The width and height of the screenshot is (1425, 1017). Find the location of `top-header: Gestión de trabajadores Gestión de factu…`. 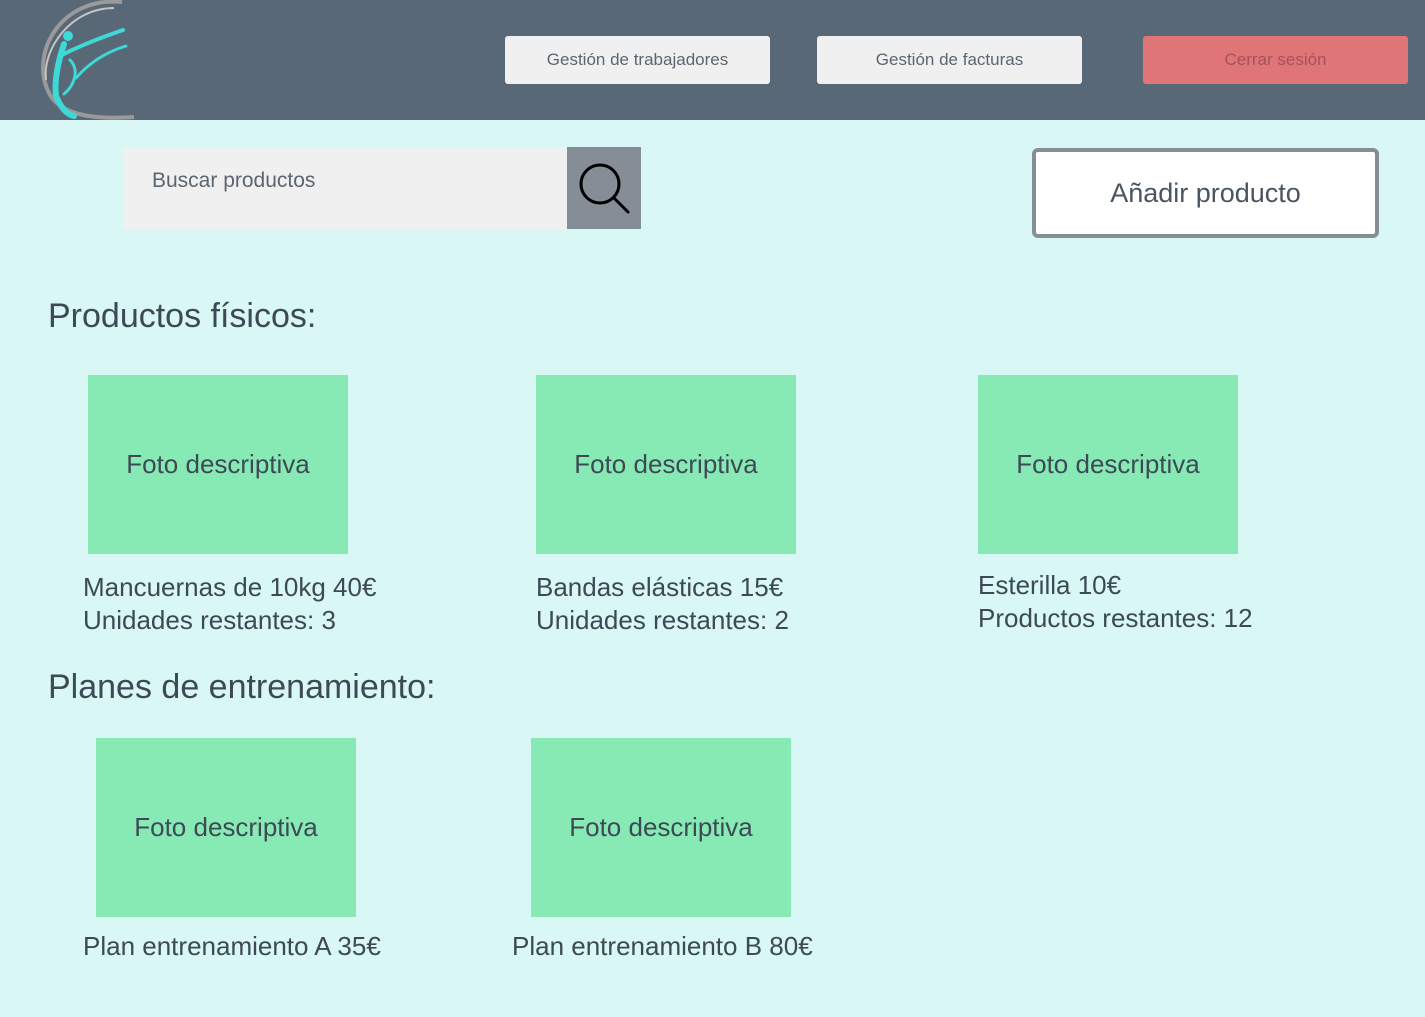

top-header: Gestión de trabajadores Gestión de factu… is located at coordinates (712, 60).